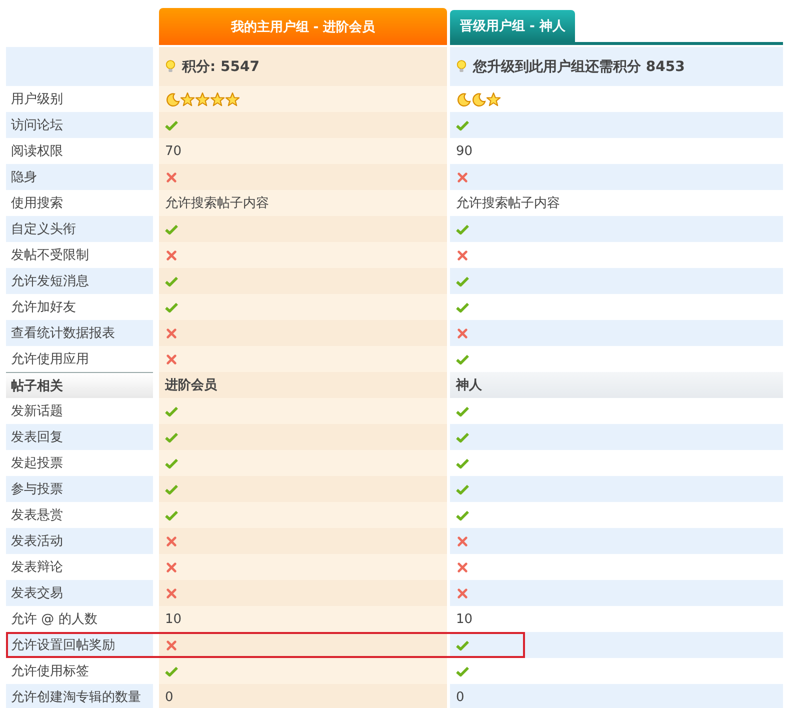 Image resolution: width=792 pixels, height=708 pixels. Describe the element at coordinates (37, 541) in the screenshot. I see `row-label: 发表活动` at that location.